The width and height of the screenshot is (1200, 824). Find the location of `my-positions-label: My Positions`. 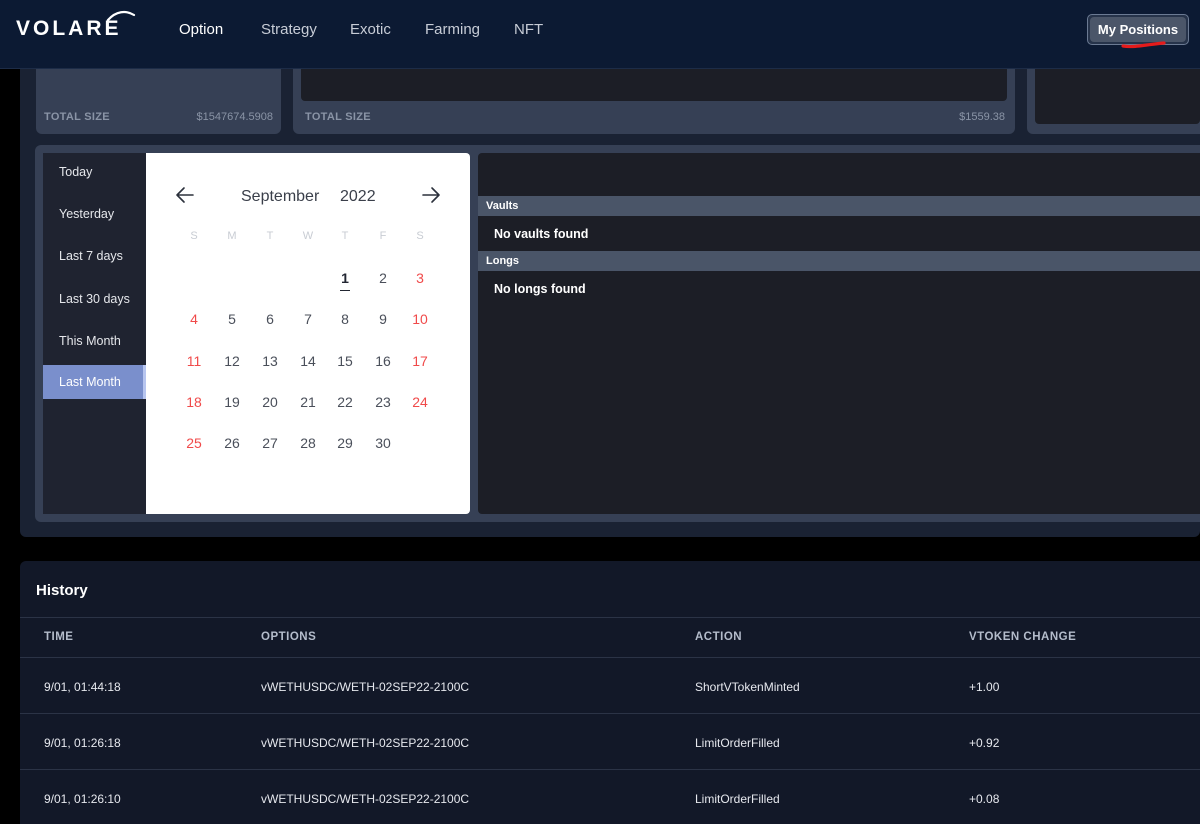

my-positions-label: My Positions is located at coordinates (1138, 29).